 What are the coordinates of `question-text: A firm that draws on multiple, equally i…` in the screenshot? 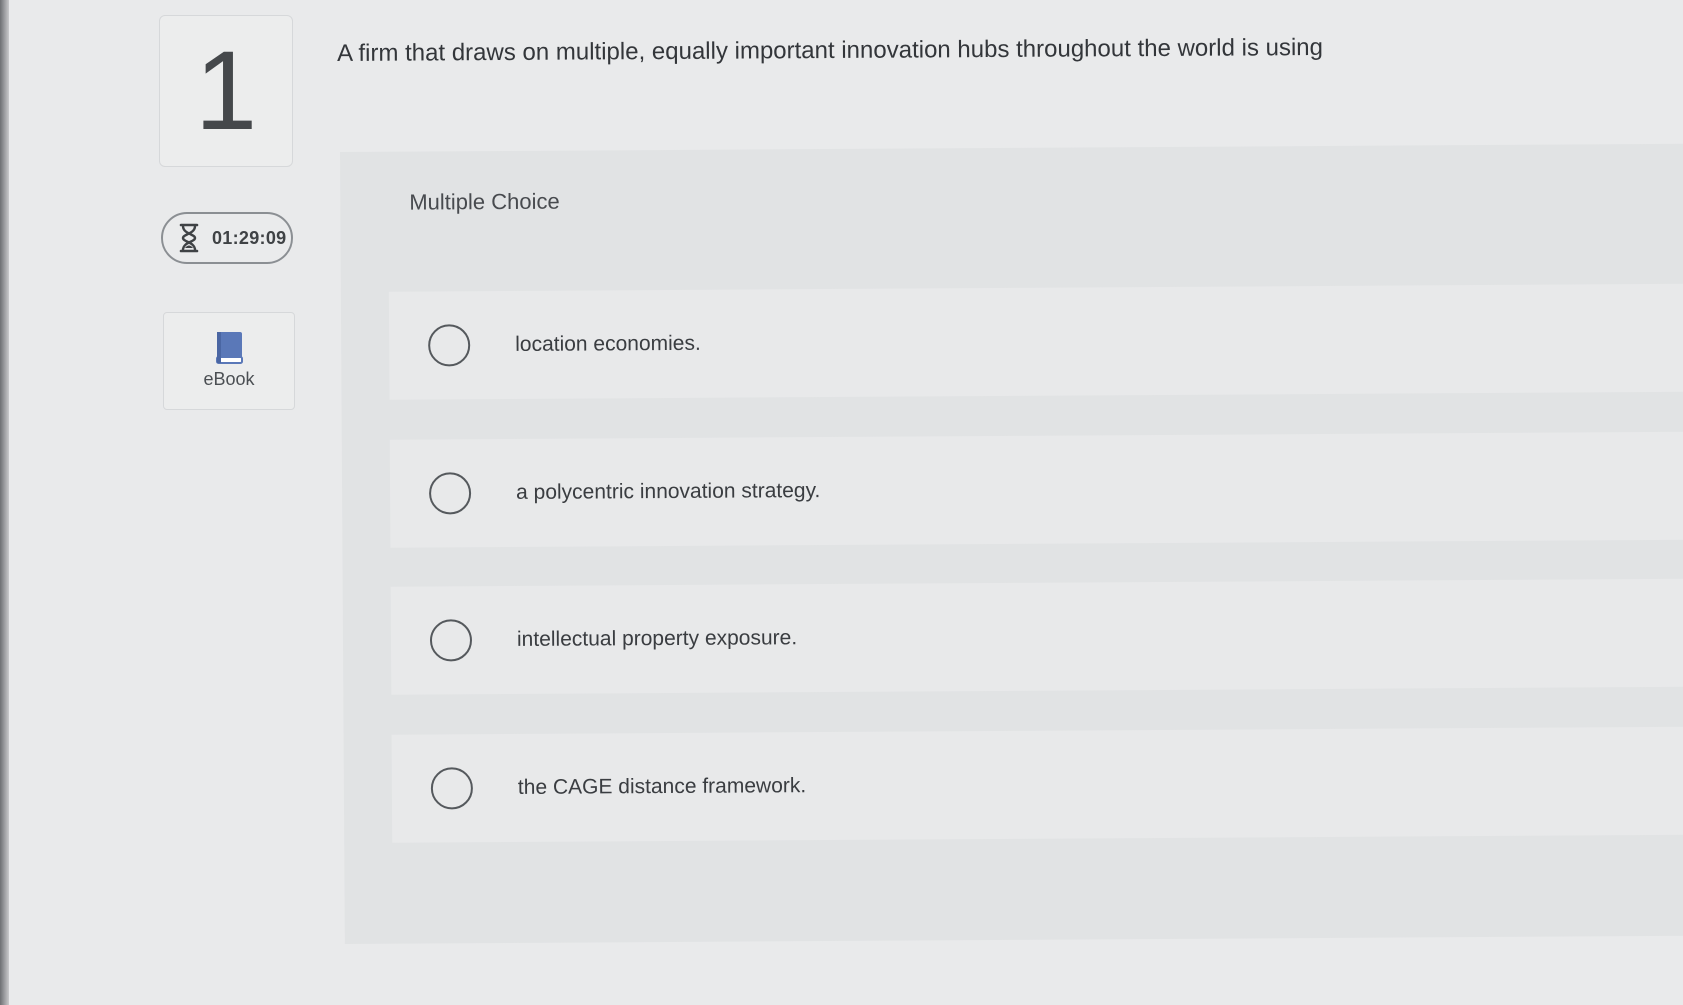 It's located at (830, 50).